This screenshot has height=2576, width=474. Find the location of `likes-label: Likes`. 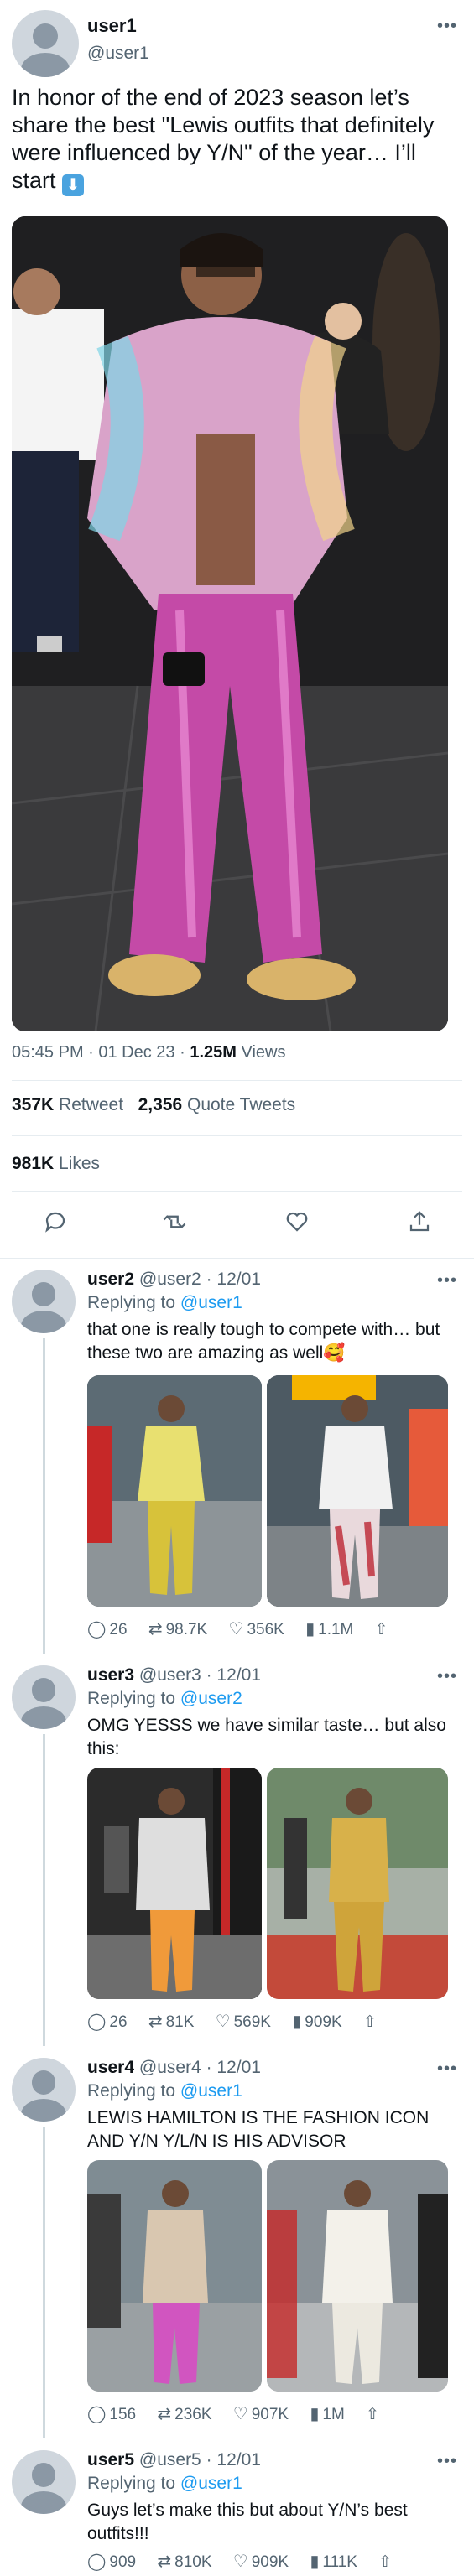

likes-label: Likes is located at coordinates (77, 1163).